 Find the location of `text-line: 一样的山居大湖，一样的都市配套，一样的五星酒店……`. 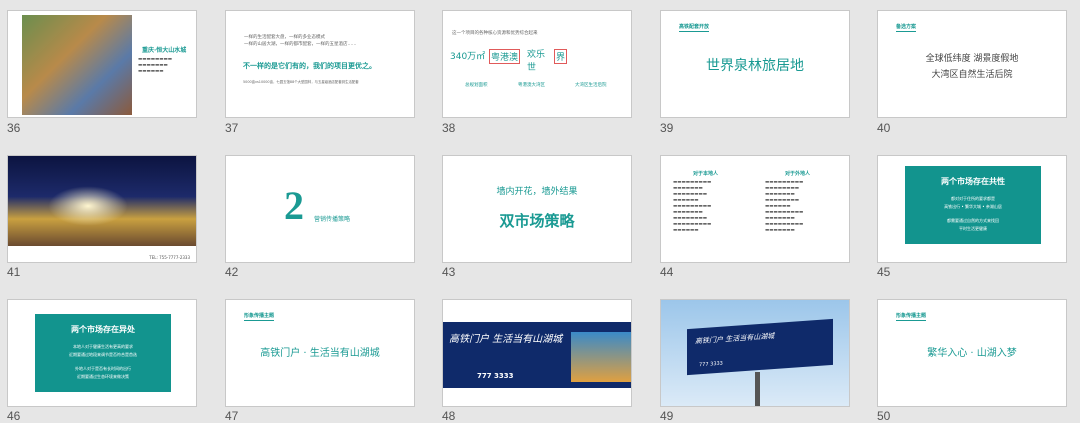

text-line: 一样的山居大湖，一样的都市配套，一样的五星酒店…… is located at coordinates (300, 44).